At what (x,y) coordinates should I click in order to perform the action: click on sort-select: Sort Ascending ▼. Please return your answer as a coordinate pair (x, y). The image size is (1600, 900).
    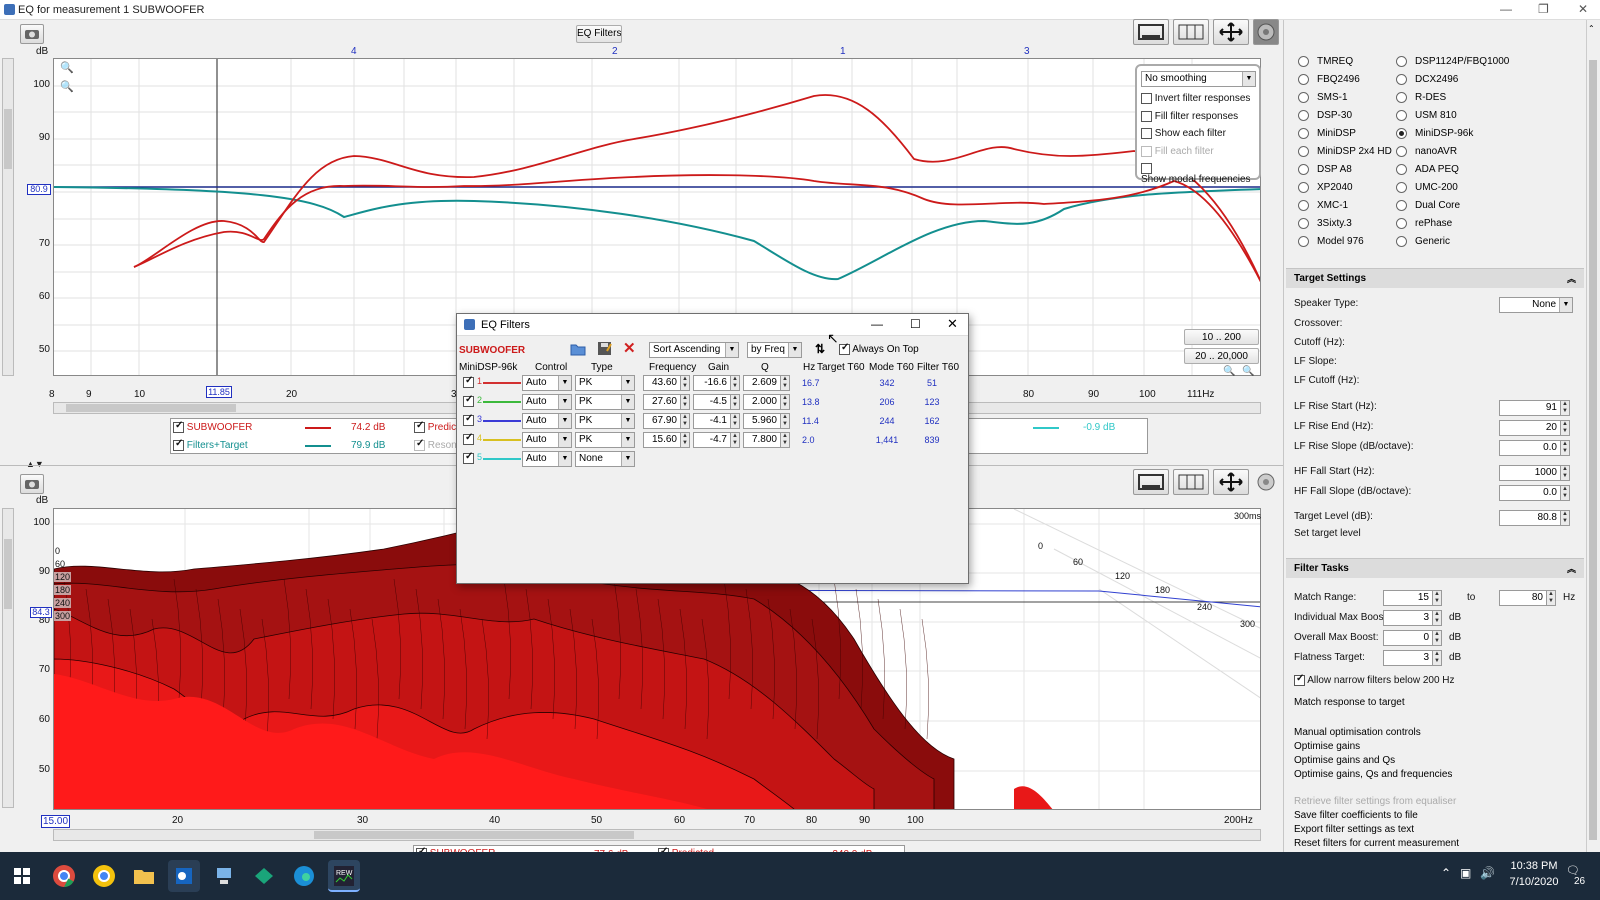
    Looking at the image, I should click on (694, 350).